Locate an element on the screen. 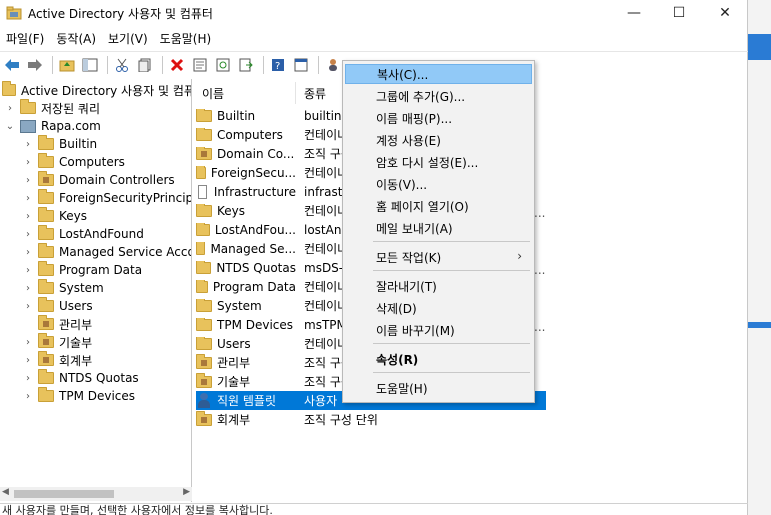 The width and height of the screenshot is (771, 515). tree-item-program-data: › Program Data is located at coordinates (82, 270).